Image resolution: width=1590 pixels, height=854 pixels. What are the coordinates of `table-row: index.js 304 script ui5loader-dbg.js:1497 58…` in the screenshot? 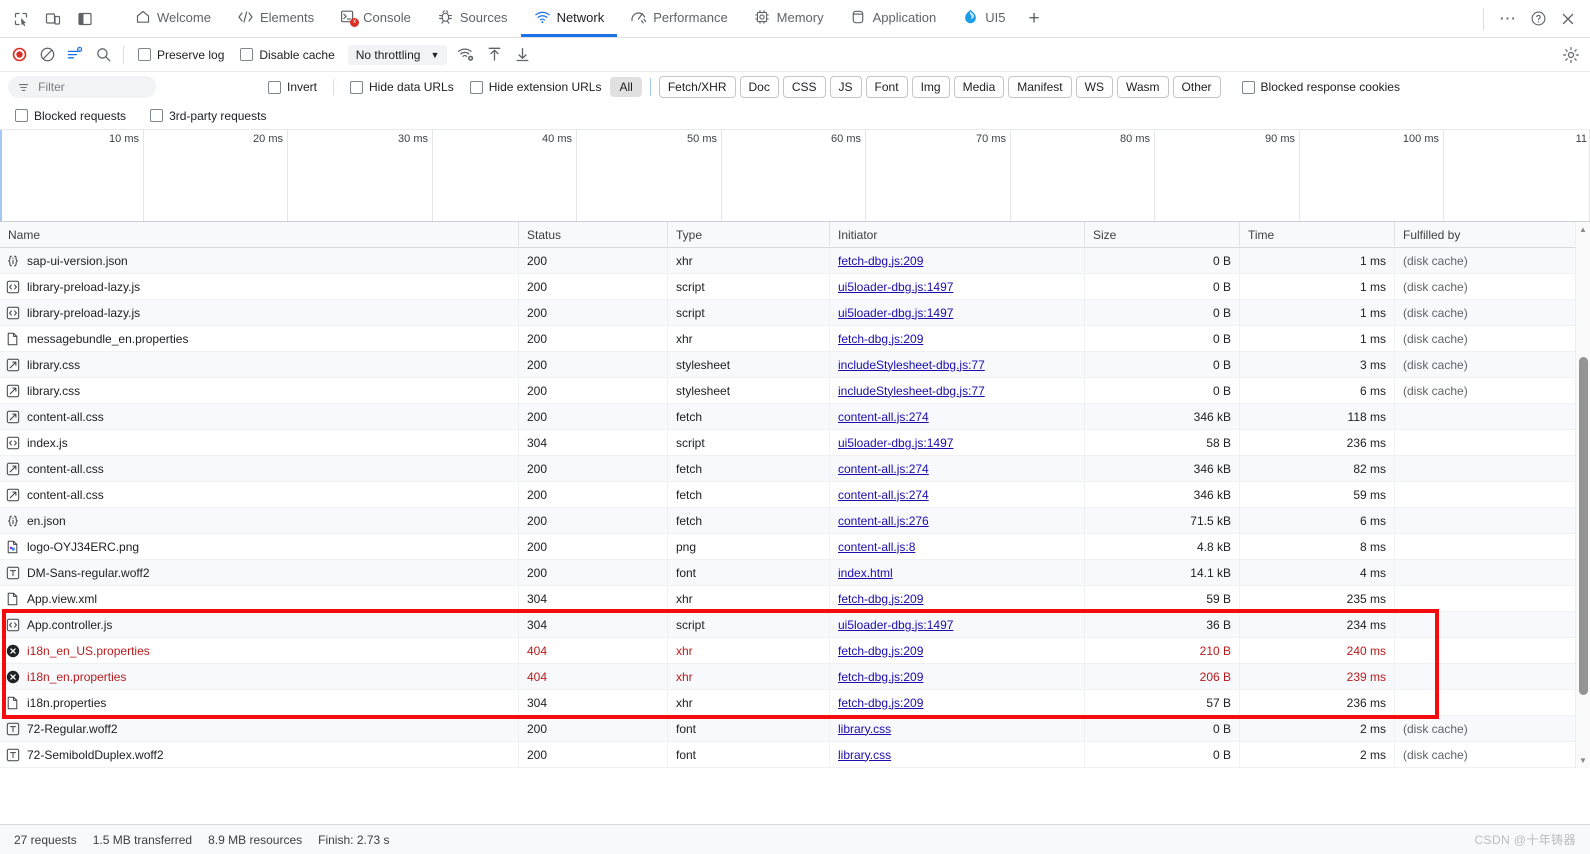 It's located at (795, 442).